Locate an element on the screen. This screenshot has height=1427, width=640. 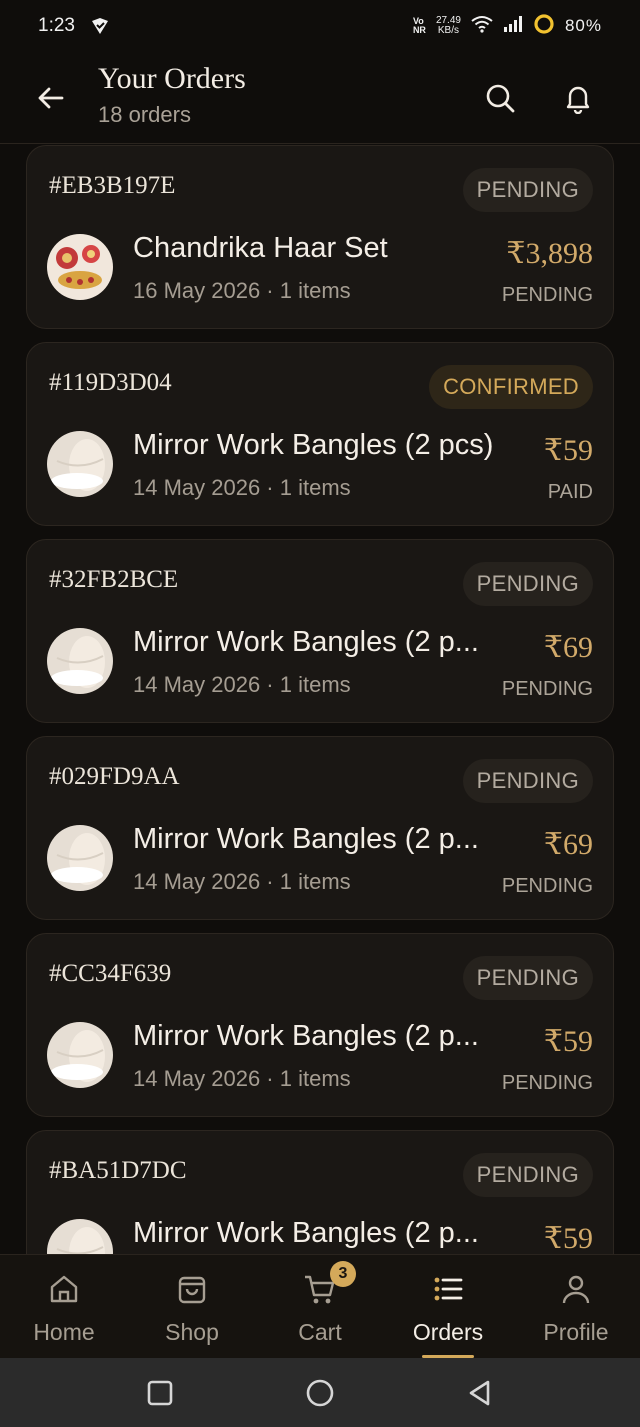
back-system-button is located at coordinates (480, 1393).